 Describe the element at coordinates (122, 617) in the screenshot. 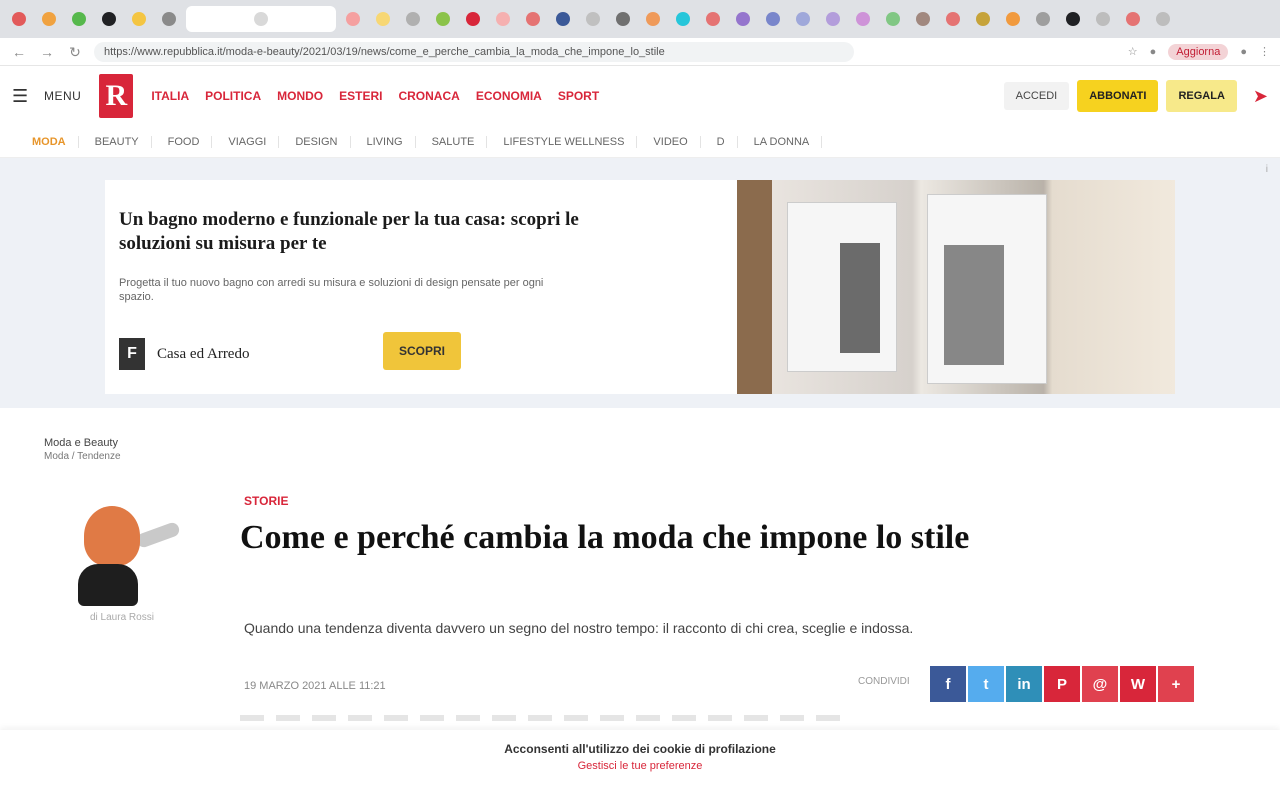

I see `author-caption: di Laura Rossi` at that location.